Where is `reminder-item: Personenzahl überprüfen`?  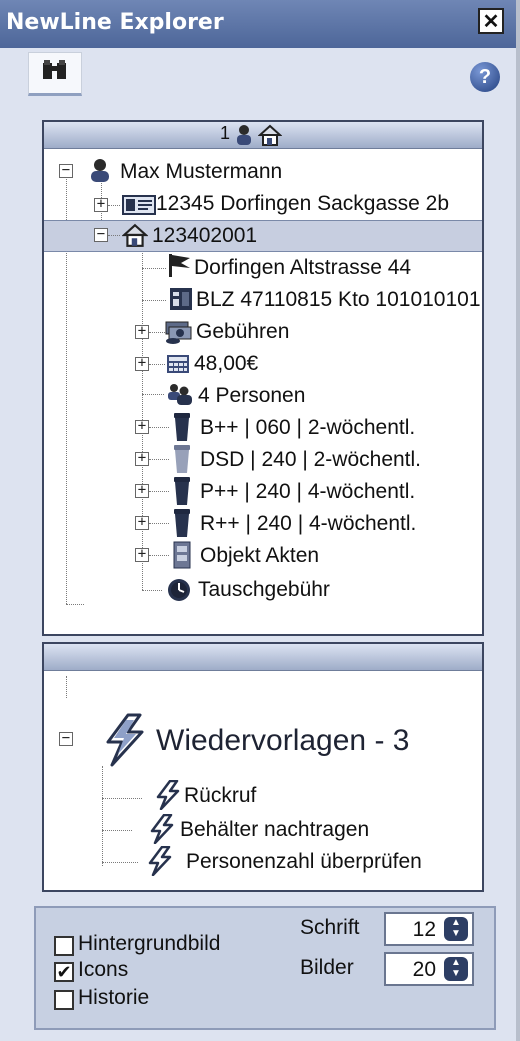
reminder-item: Personenzahl überprüfen is located at coordinates (304, 862).